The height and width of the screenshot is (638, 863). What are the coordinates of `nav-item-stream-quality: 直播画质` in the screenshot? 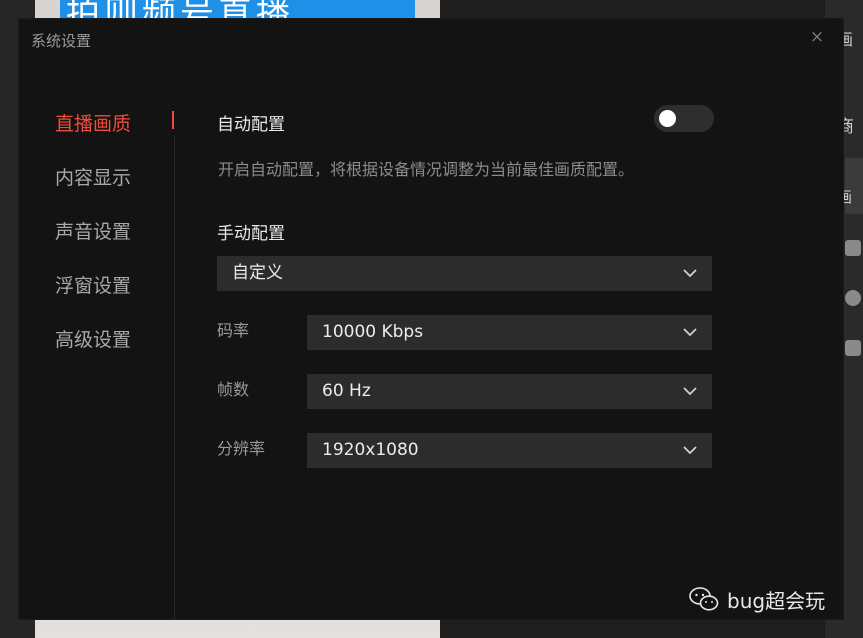 It's located at (93, 122).